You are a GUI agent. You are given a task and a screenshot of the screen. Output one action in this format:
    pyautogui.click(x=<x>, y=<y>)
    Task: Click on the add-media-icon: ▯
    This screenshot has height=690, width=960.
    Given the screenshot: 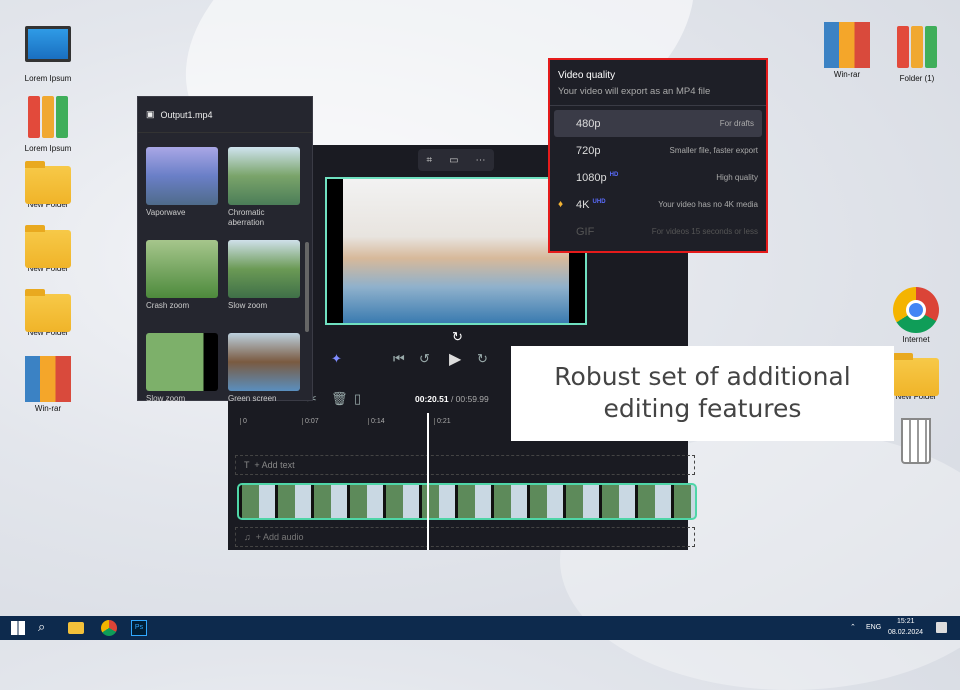 What is the action you would take?
    pyautogui.click(x=357, y=399)
    